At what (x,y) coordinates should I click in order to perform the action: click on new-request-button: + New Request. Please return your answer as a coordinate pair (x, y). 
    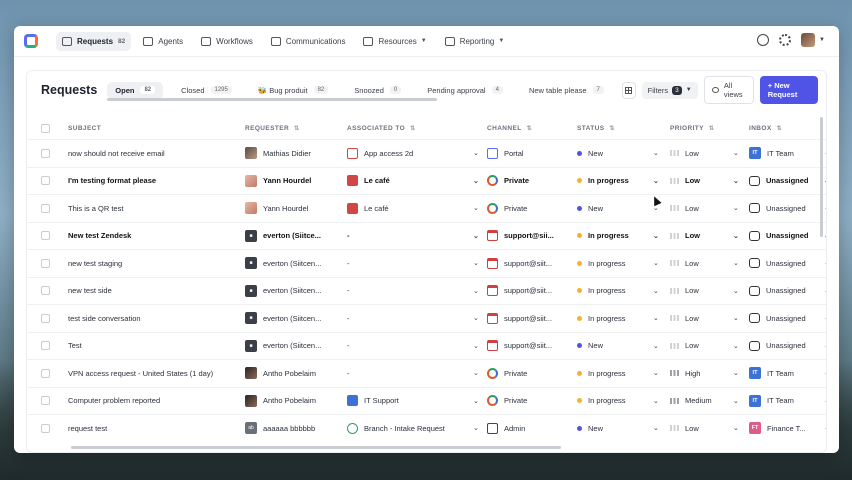
    Looking at the image, I should click on (788, 90).